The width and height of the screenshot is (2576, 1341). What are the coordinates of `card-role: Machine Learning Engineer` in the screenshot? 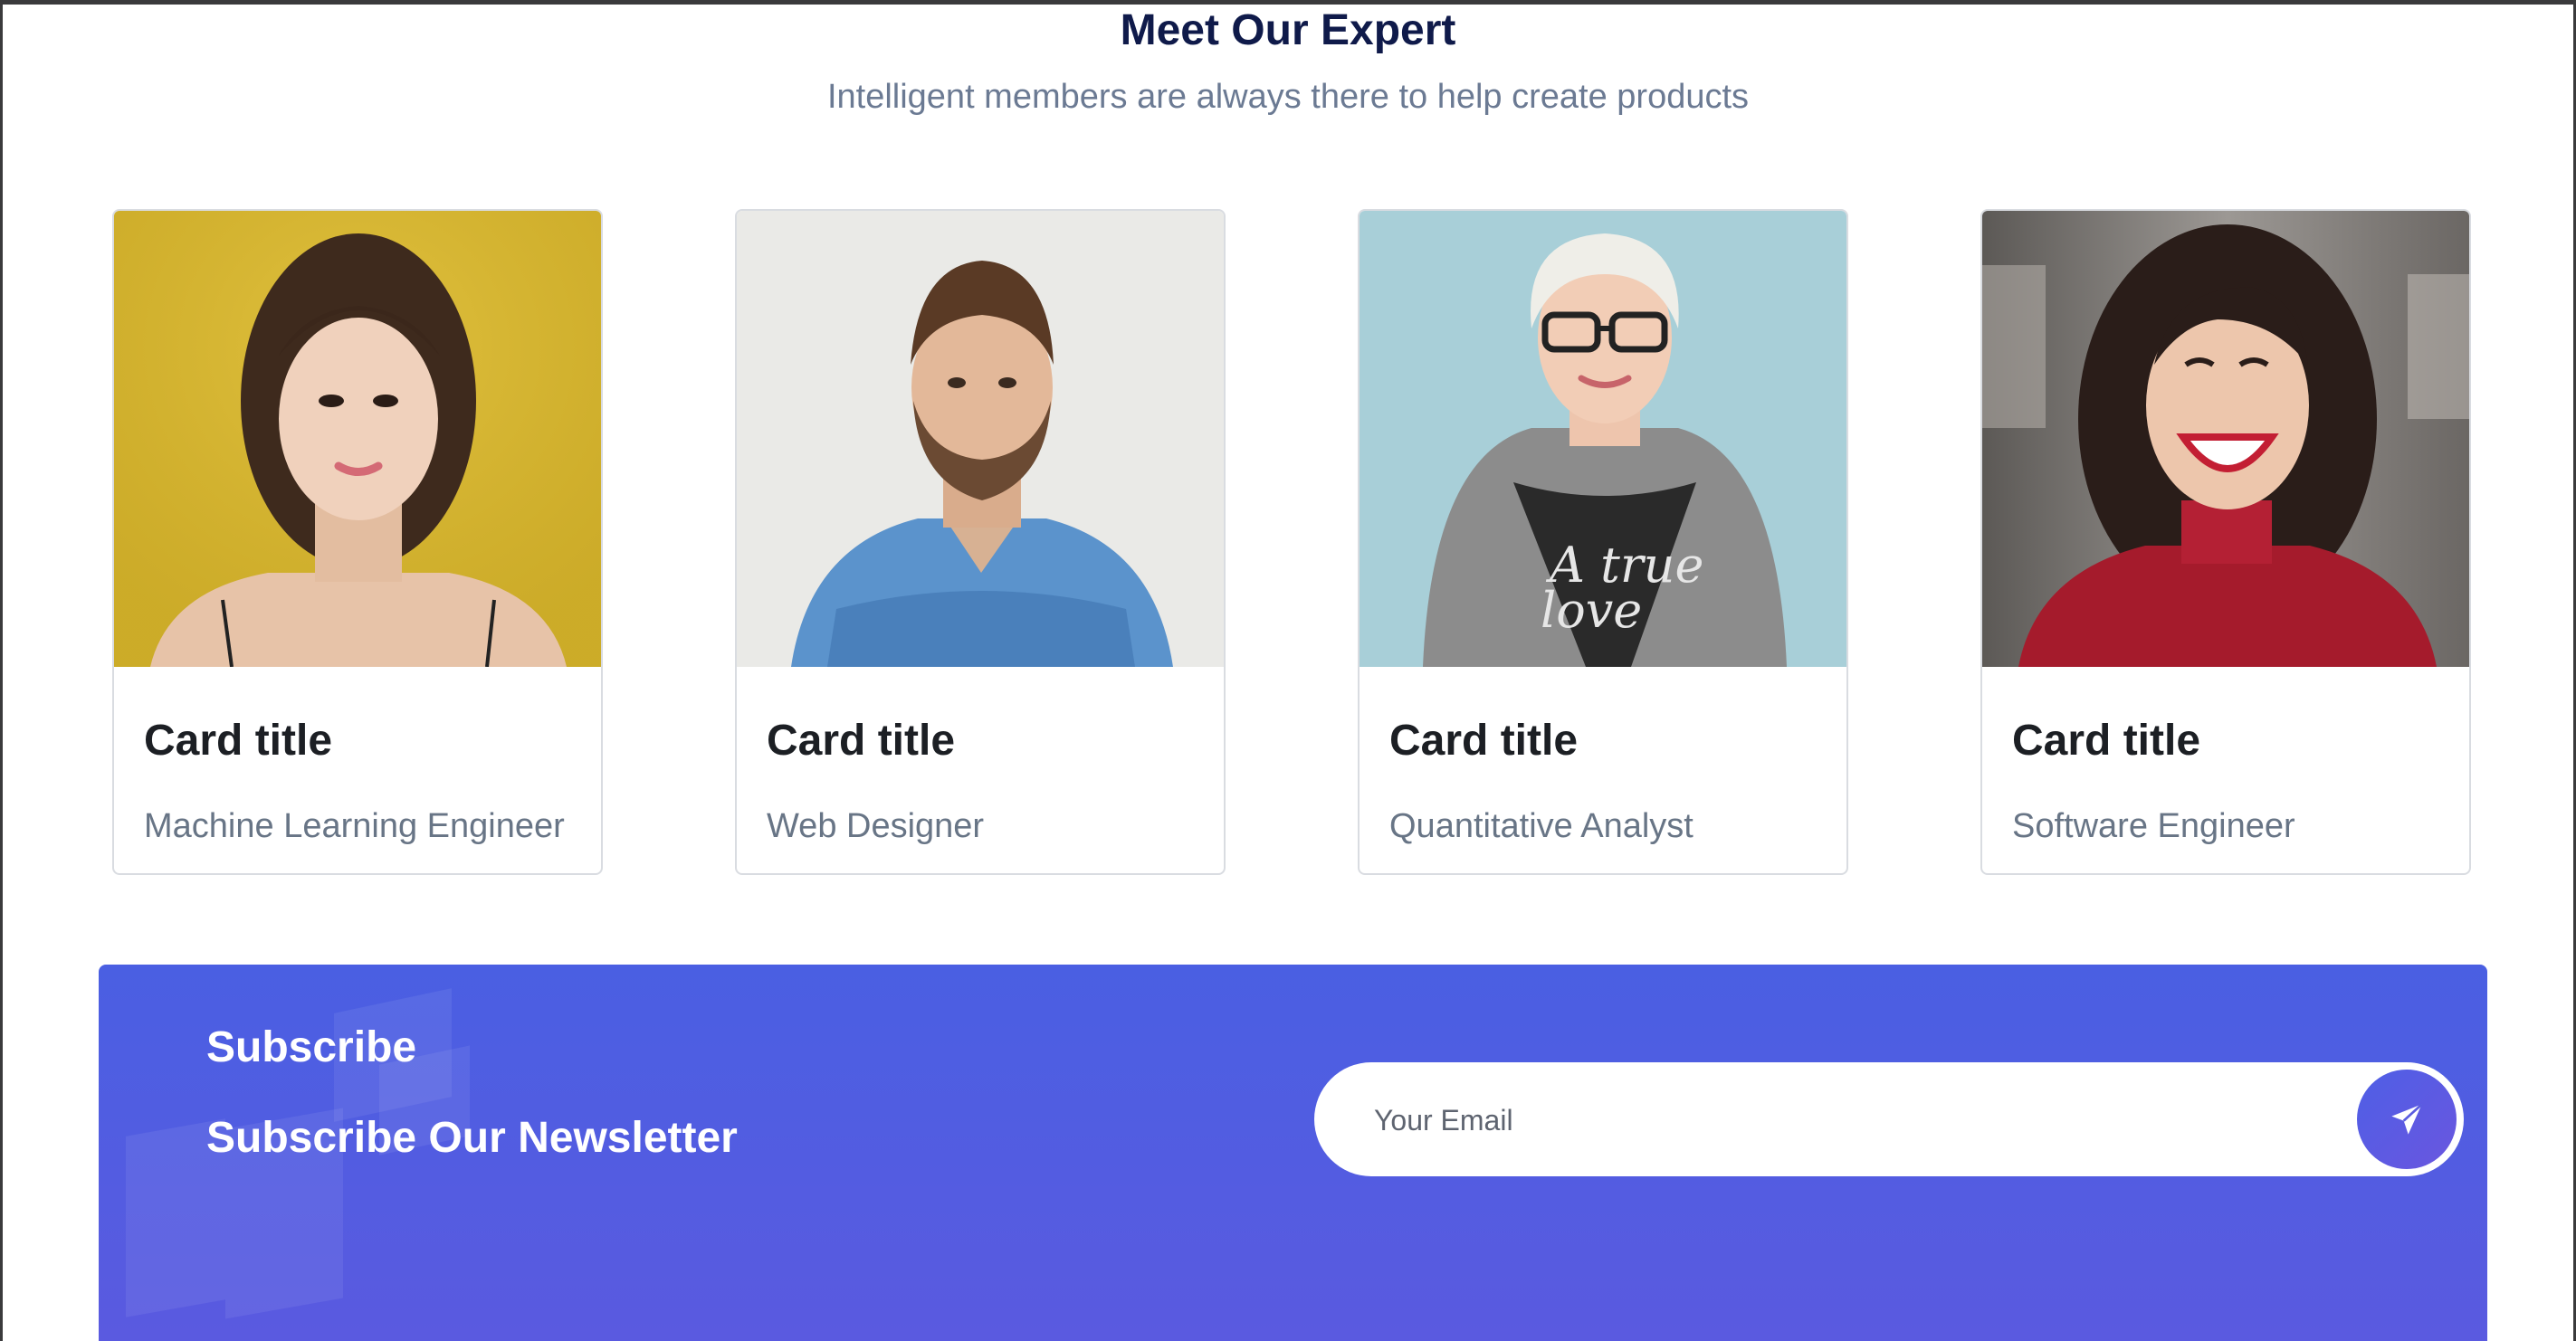 It's located at (354, 826).